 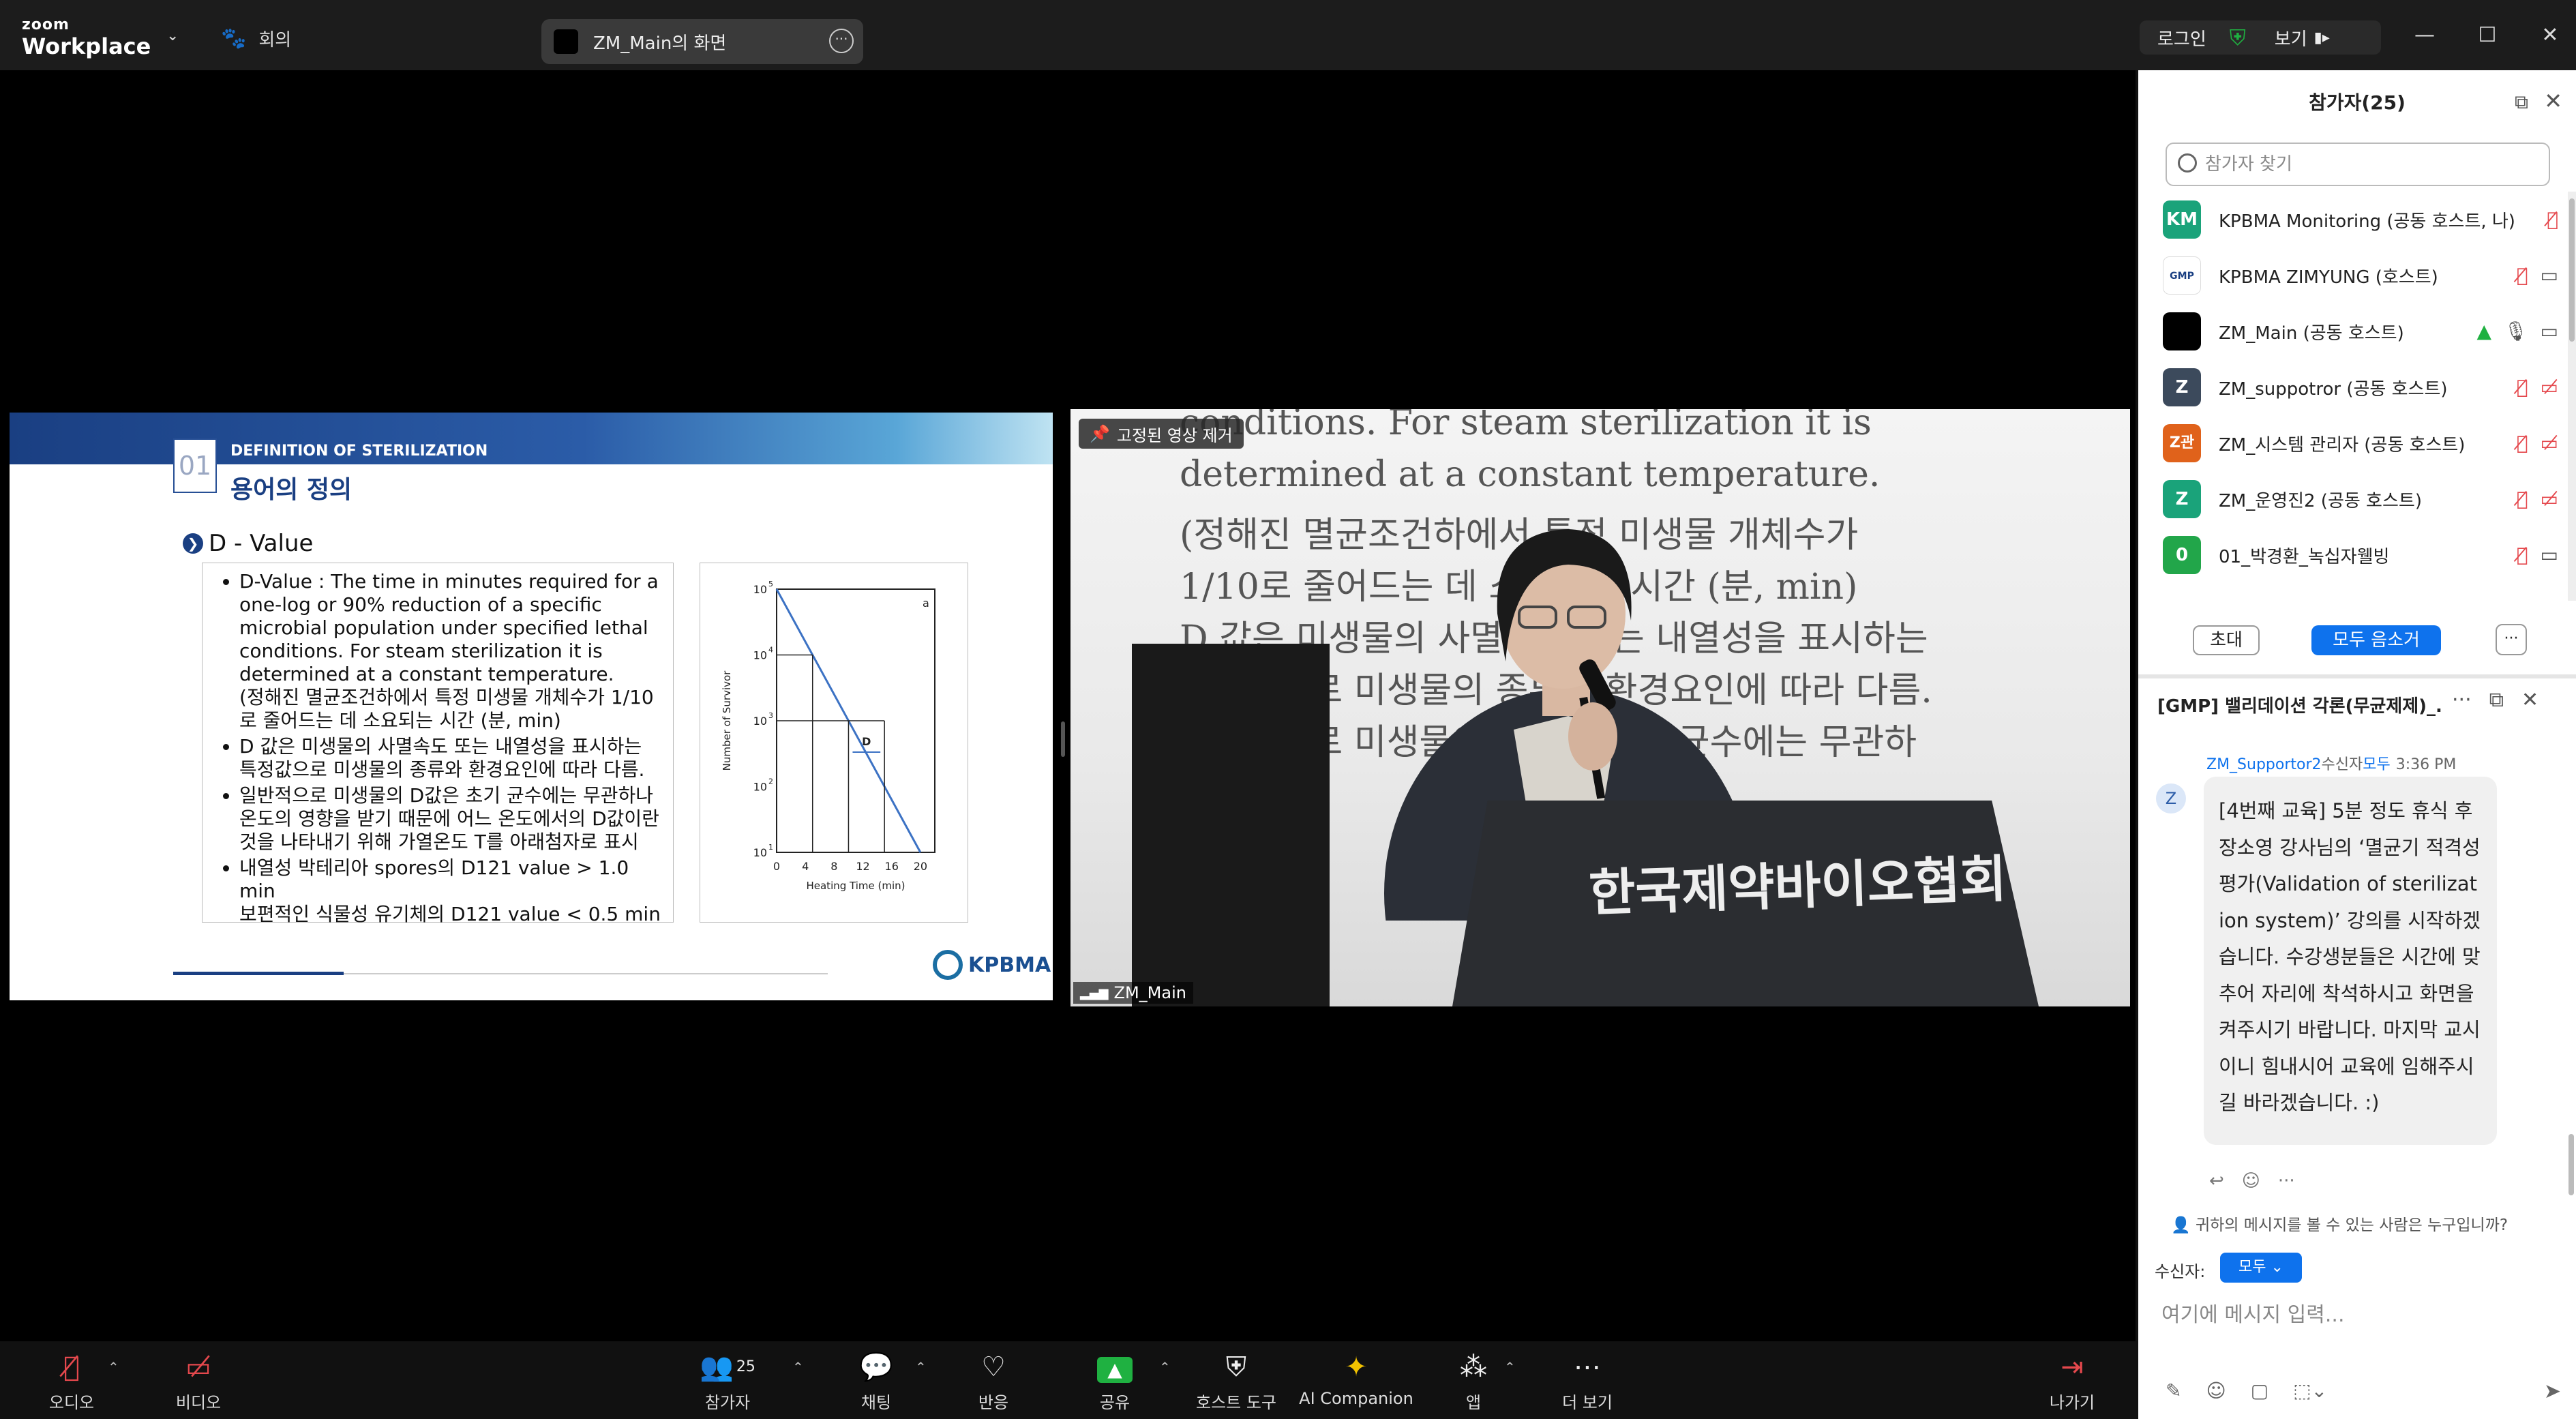 What do you see at coordinates (2339, 1223) in the screenshot?
I see `chat-visibility-info: 👤 귀하의 메시지를 볼 수 있는 사람은 누구입니까?` at bounding box center [2339, 1223].